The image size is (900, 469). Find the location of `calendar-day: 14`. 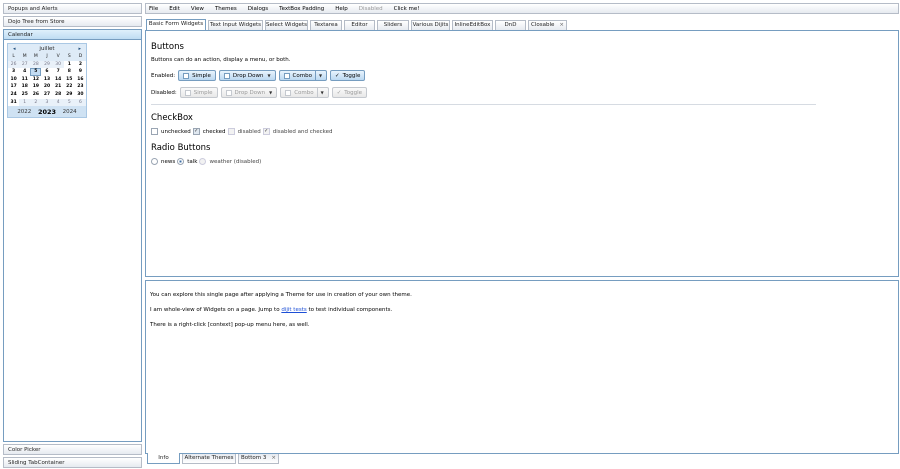

calendar-day: 14 is located at coordinates (58, 79).